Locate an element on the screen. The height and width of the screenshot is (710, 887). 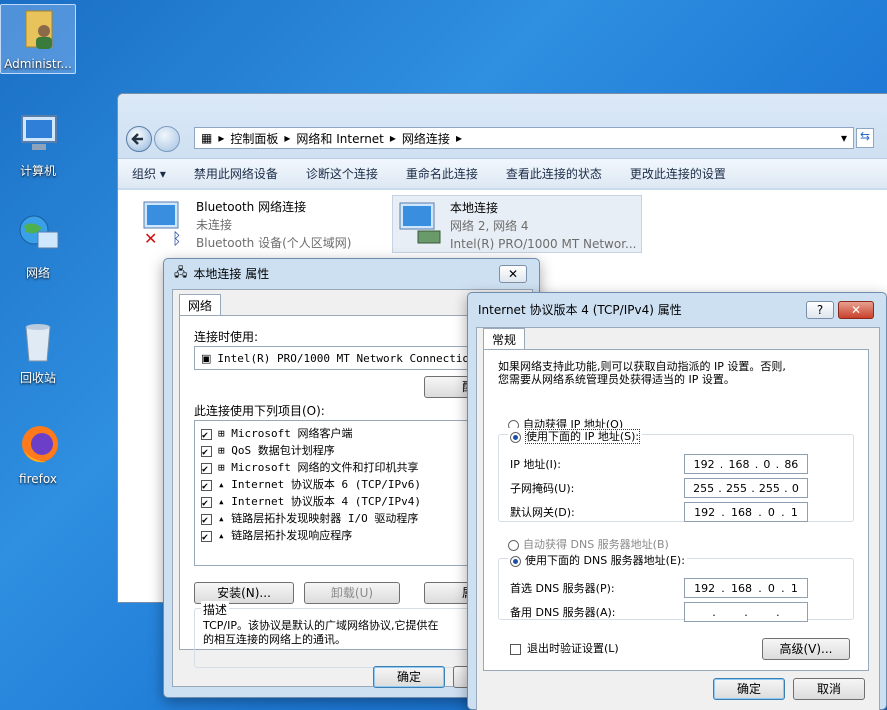
preferred-dns-label: 首选 DNS 服务器(P): is located at coordinates (562, 588).